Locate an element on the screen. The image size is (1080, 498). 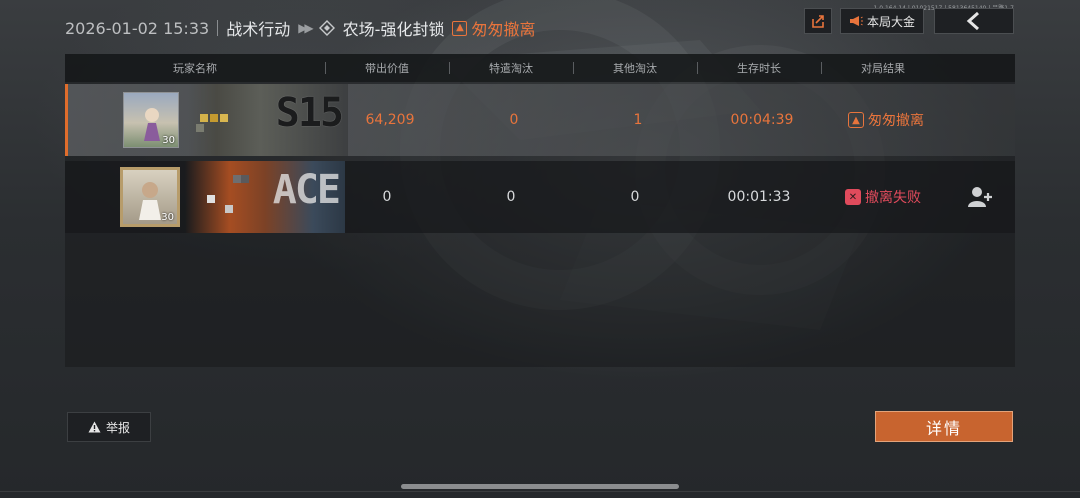
other-kills: 0 is located at coordinates (635, 197).